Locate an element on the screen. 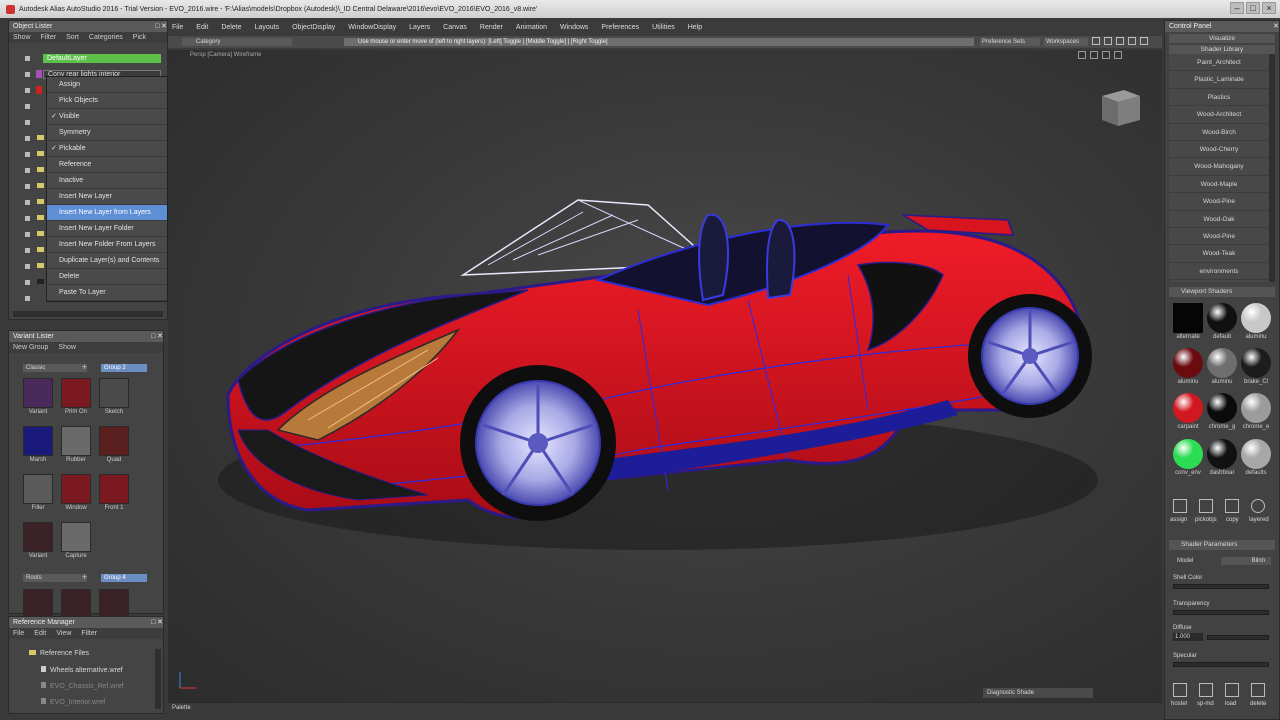 The height and width of the screenshot is (720, 1280). context-menu-item: Assign is located at coordinates (107, 85).